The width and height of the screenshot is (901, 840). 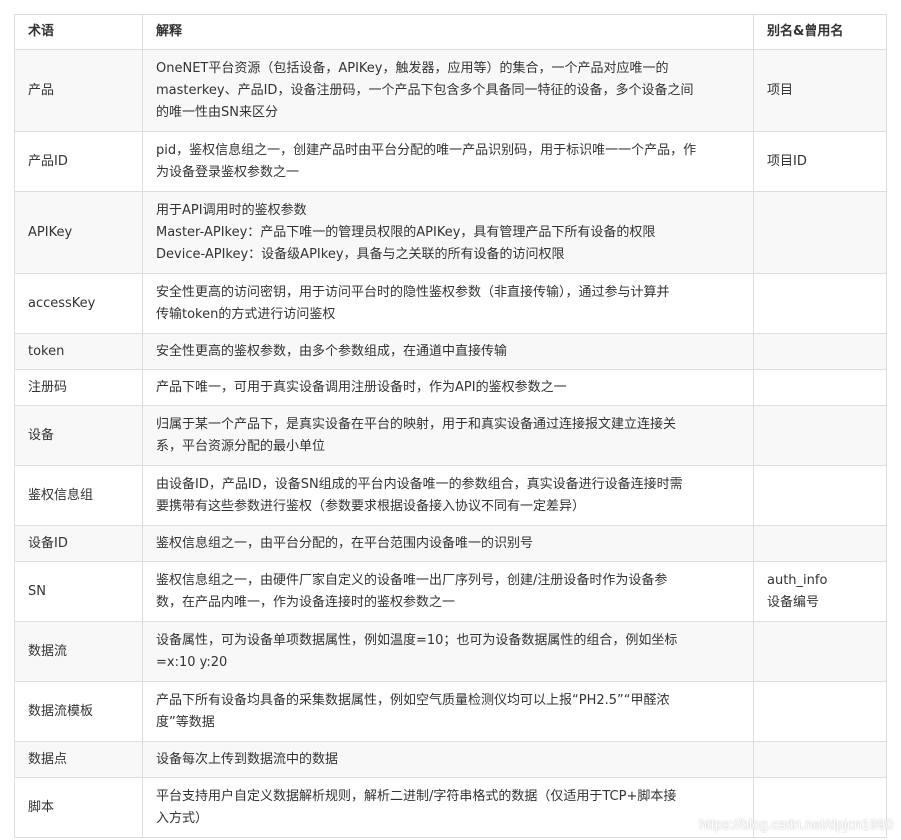 I want to click on table-row: 设备ID 鉴权信息组之一，由平台分配的，在平台范围内设备唯一的识别号, so click(x=450, y=543).